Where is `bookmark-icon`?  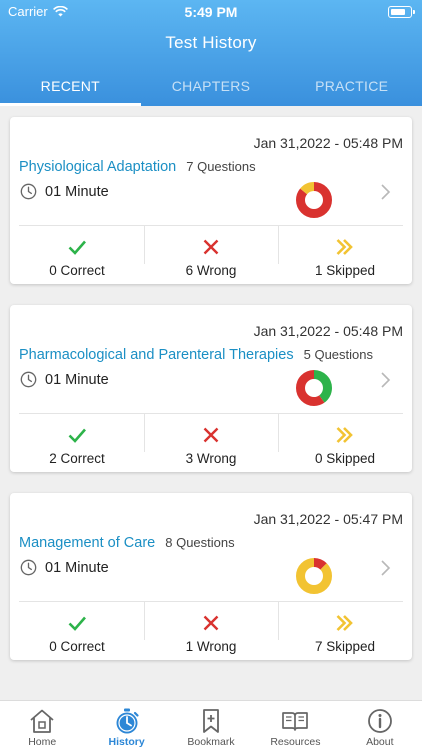
bookmark-icon is located at coordinates (211, 721).